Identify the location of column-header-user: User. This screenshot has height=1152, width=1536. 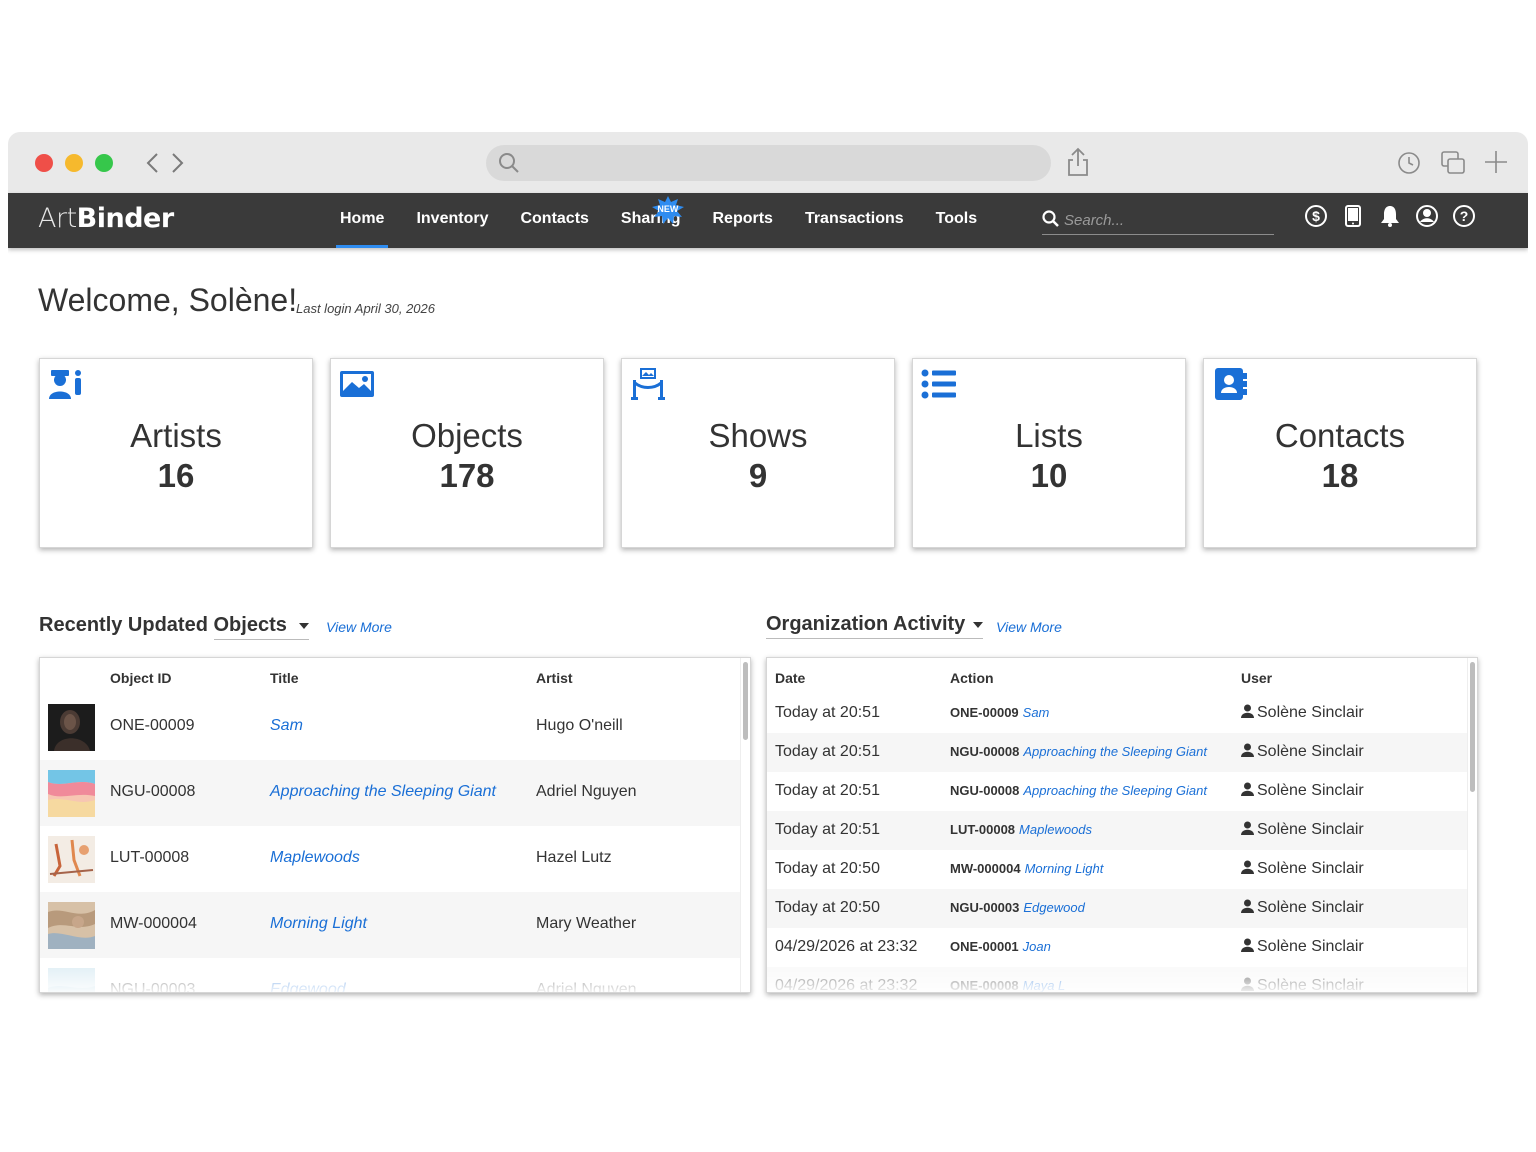
(1256, 678).